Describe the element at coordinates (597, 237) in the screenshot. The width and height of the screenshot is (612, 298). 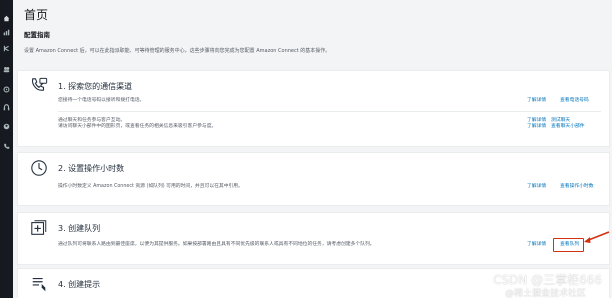
I see `annotation-arrow-icon` at that location.